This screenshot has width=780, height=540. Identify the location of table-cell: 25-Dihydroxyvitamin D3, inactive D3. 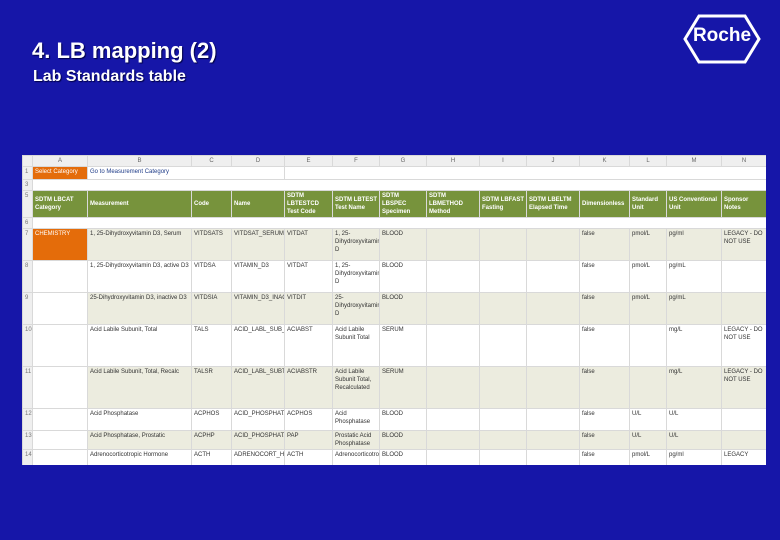
(139, 308).